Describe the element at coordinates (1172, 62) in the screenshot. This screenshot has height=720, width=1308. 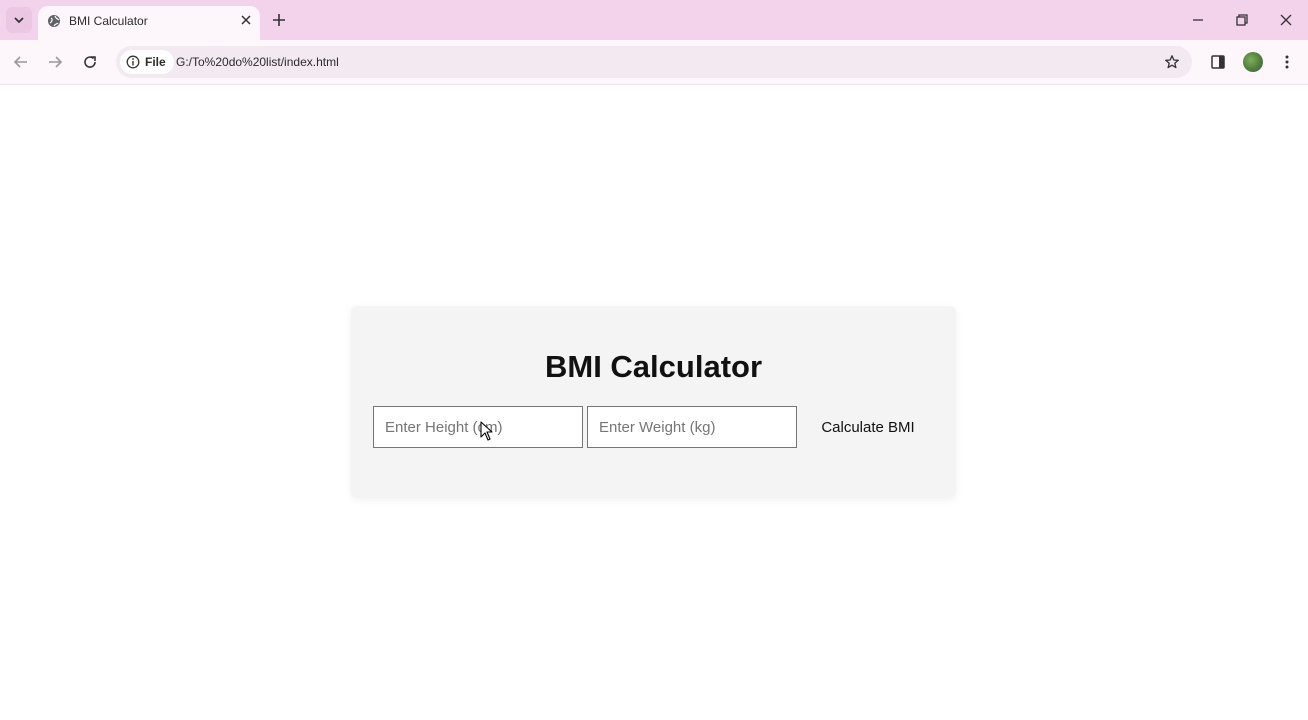
I see `bookmark-star-icon` at that location.